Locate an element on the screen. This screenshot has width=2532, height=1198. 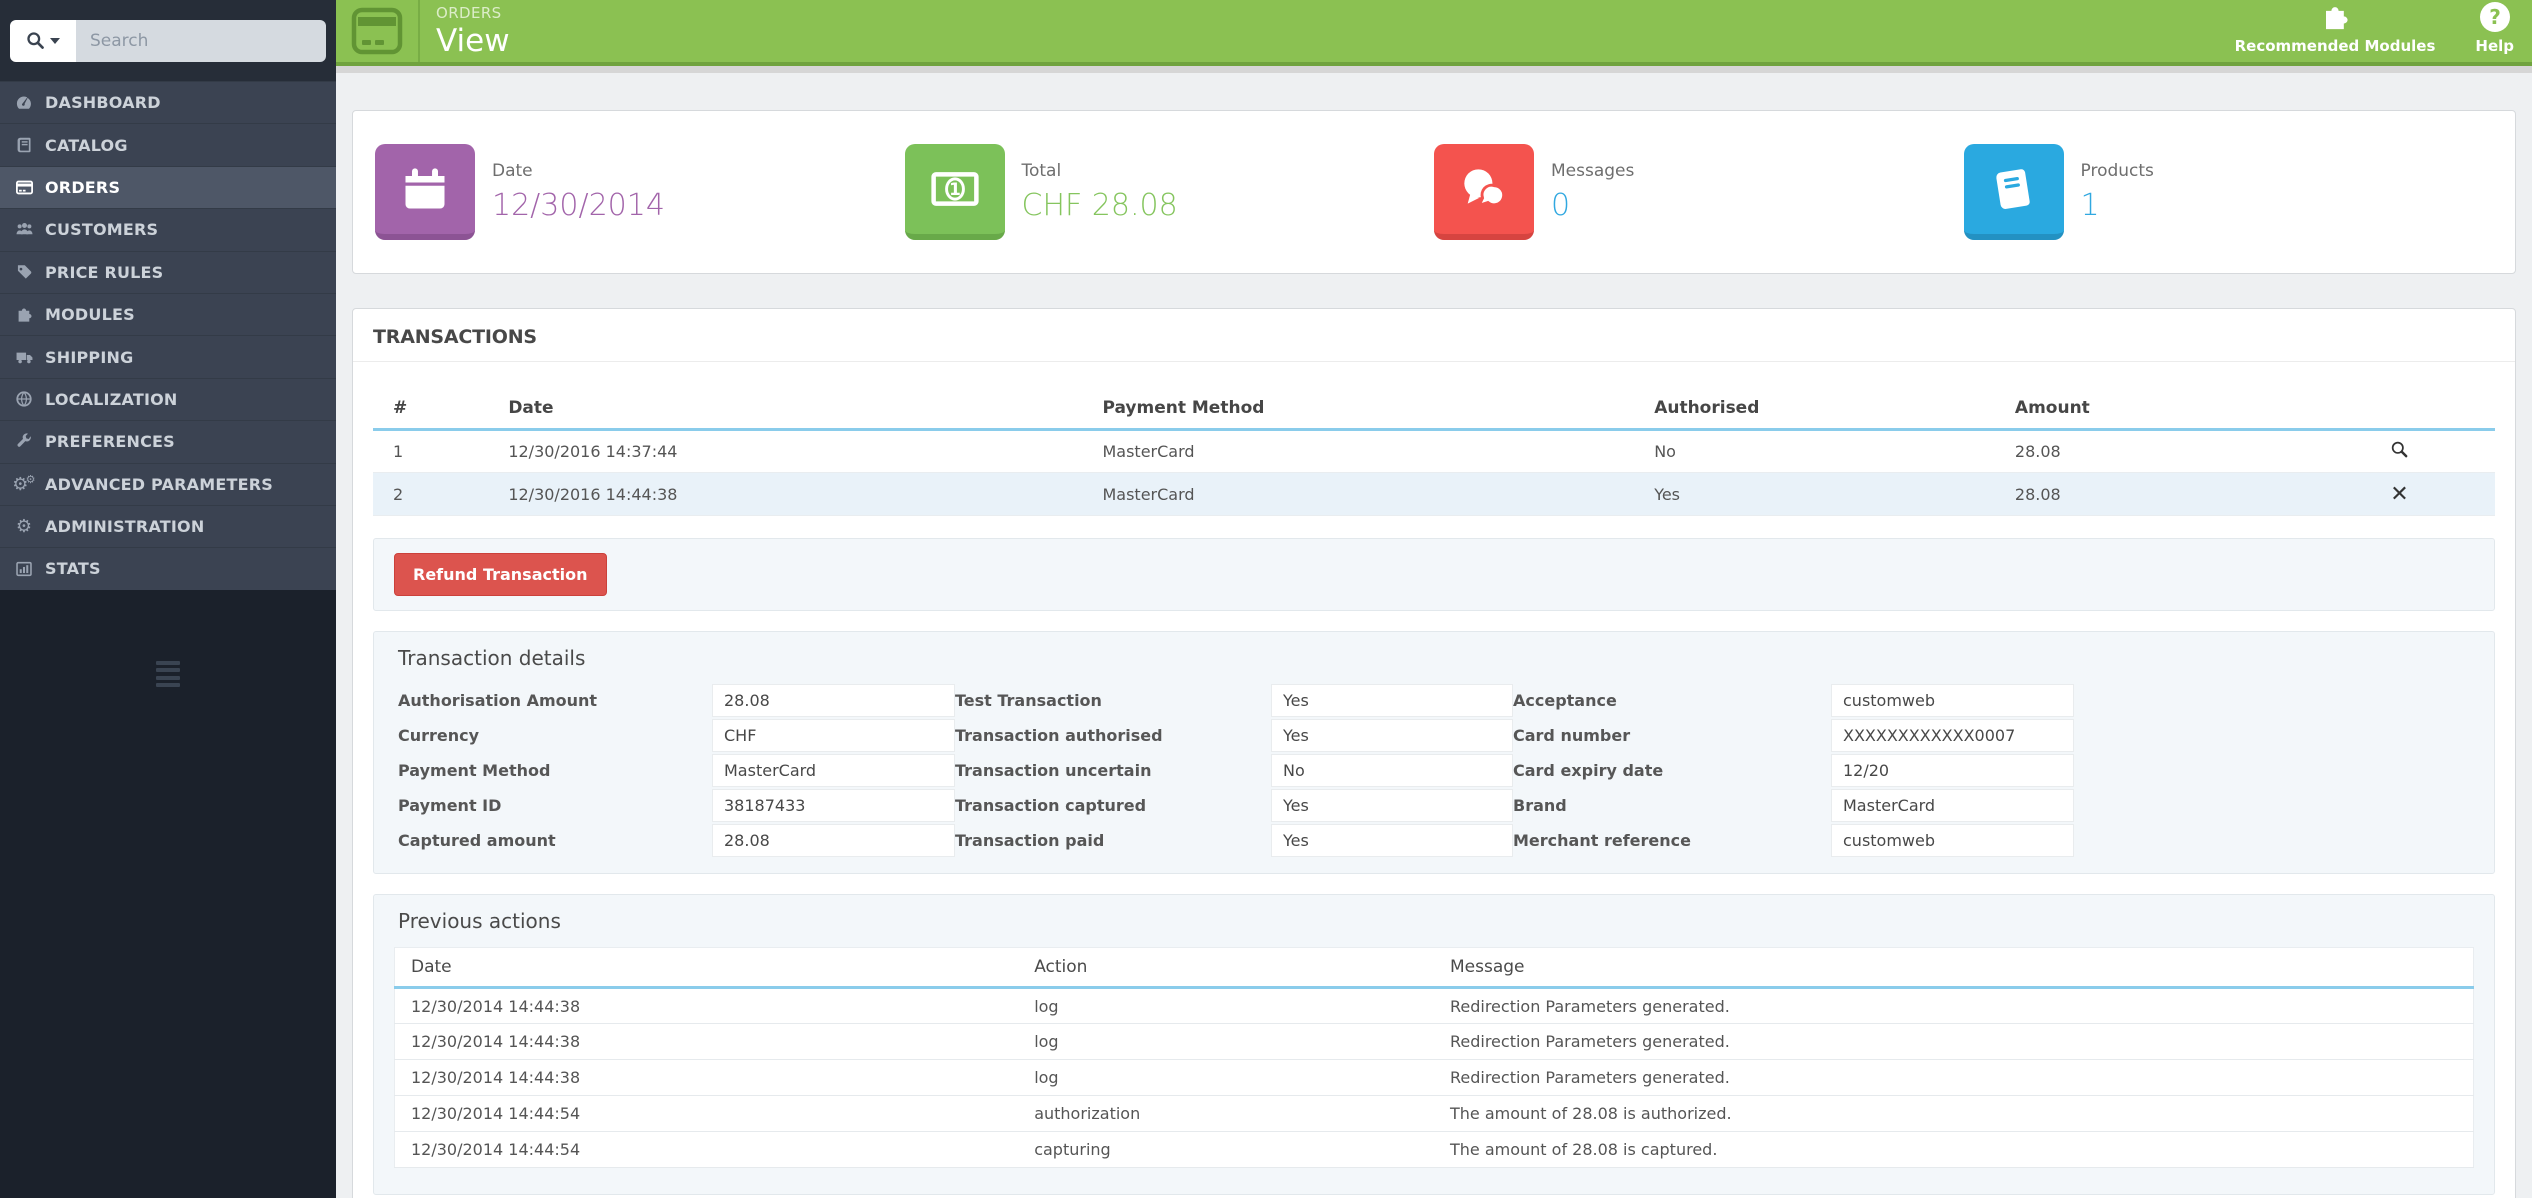
bar-chart-icon is located at coordinates (24, 569).